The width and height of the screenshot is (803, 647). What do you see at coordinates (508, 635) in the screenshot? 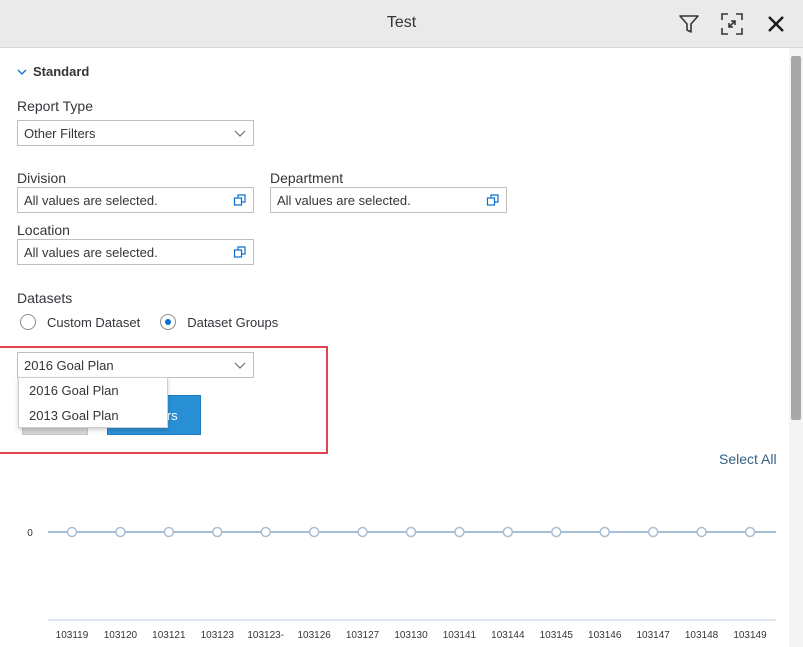
I see `x-tick-label: 103144` at bounding box center [508, 635].